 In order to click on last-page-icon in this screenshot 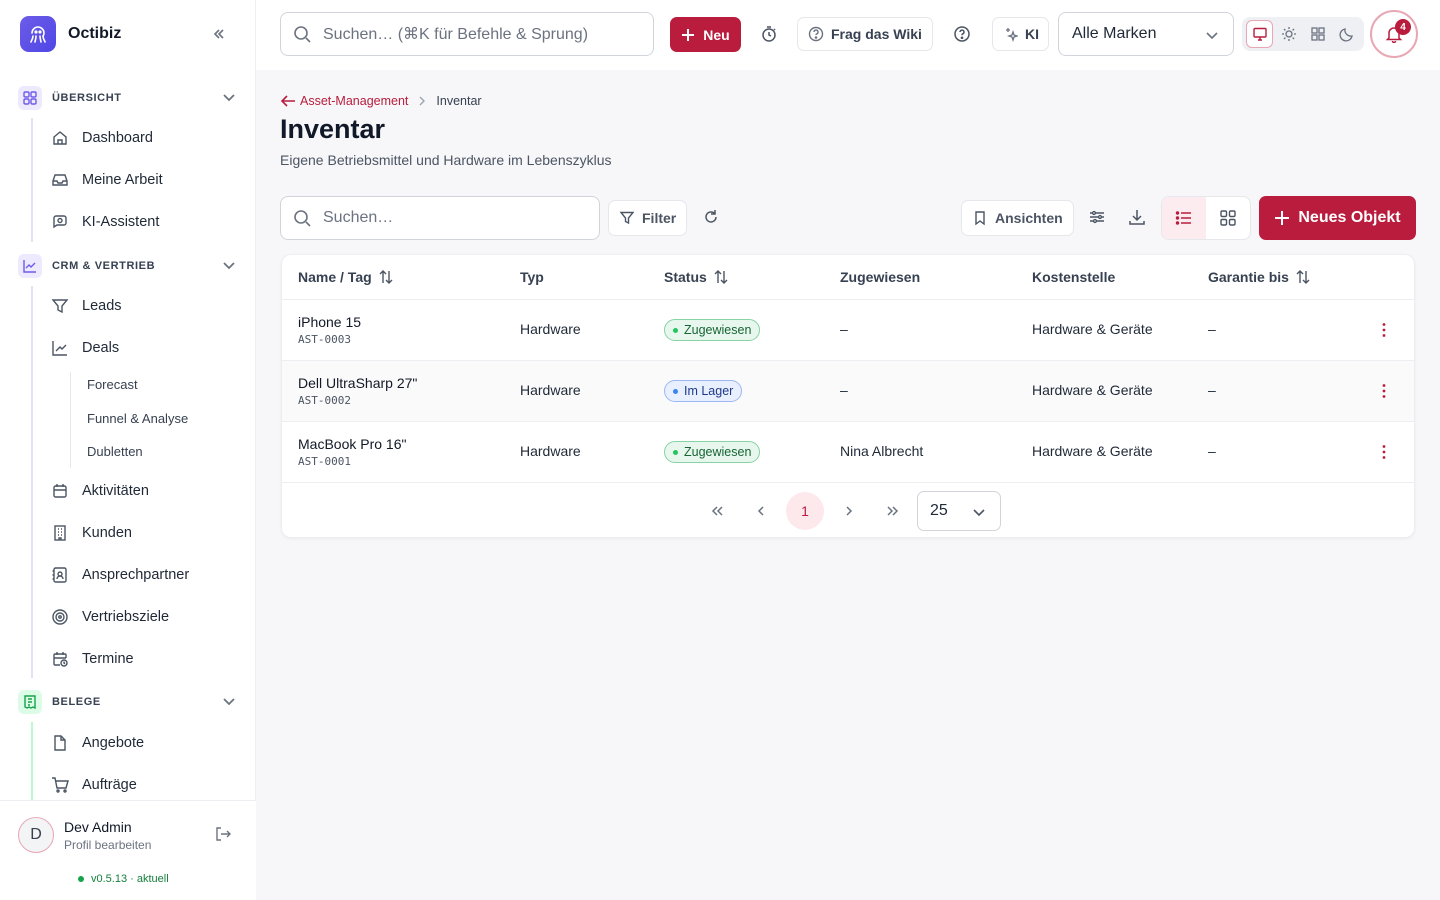, I will do `click(893, 511)`.